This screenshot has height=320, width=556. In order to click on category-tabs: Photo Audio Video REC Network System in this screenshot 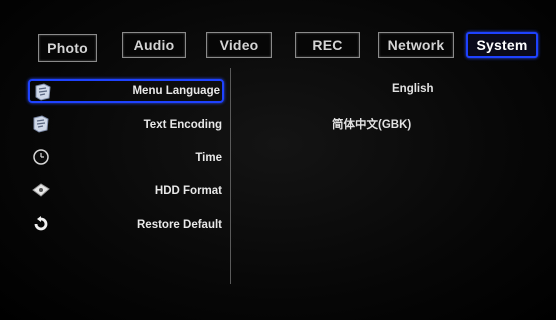, I will do `click(278, 47)`.